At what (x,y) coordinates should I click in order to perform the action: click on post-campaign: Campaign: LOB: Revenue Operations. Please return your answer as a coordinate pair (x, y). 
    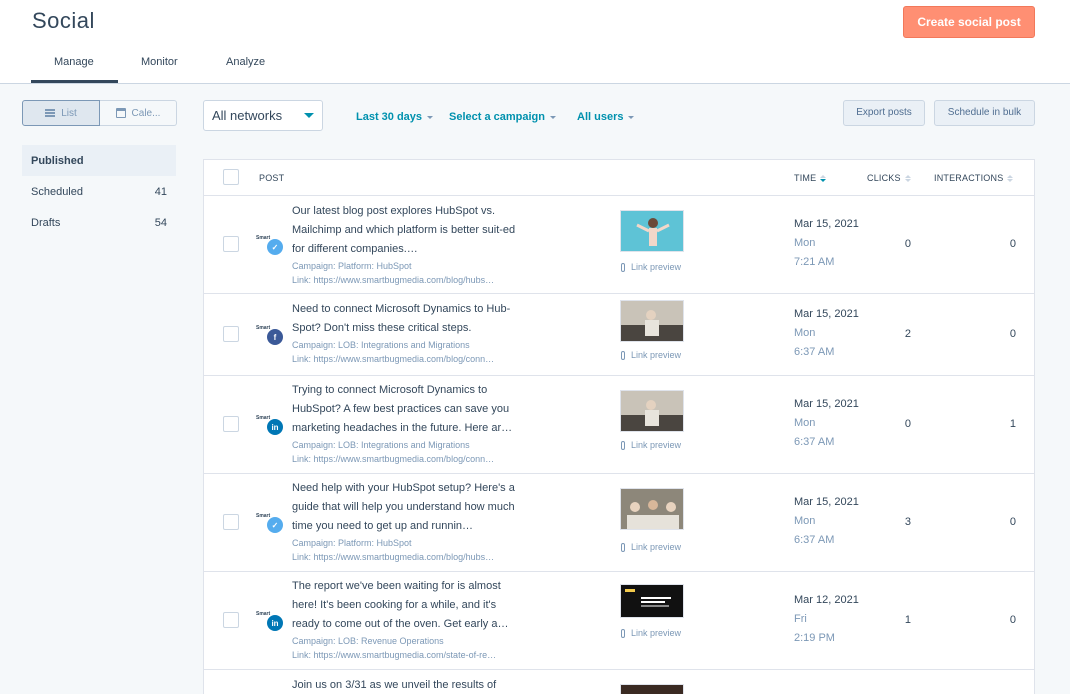
    Looking at the image, I should click on (368, 641).